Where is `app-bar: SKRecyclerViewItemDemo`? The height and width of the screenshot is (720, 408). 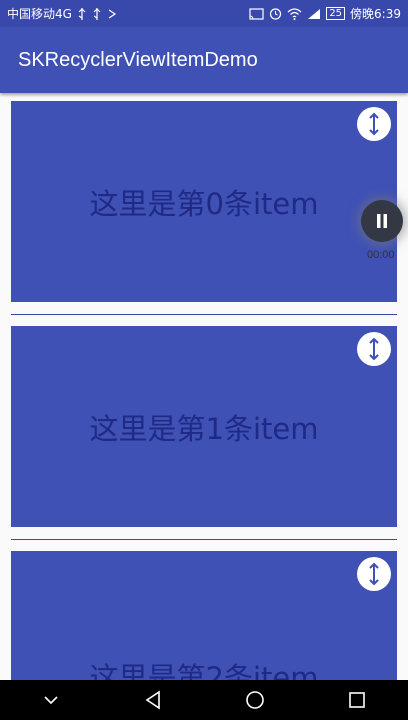 app-bar: SKRecyclerViewItemDemo is located at coordinates (204, 60).